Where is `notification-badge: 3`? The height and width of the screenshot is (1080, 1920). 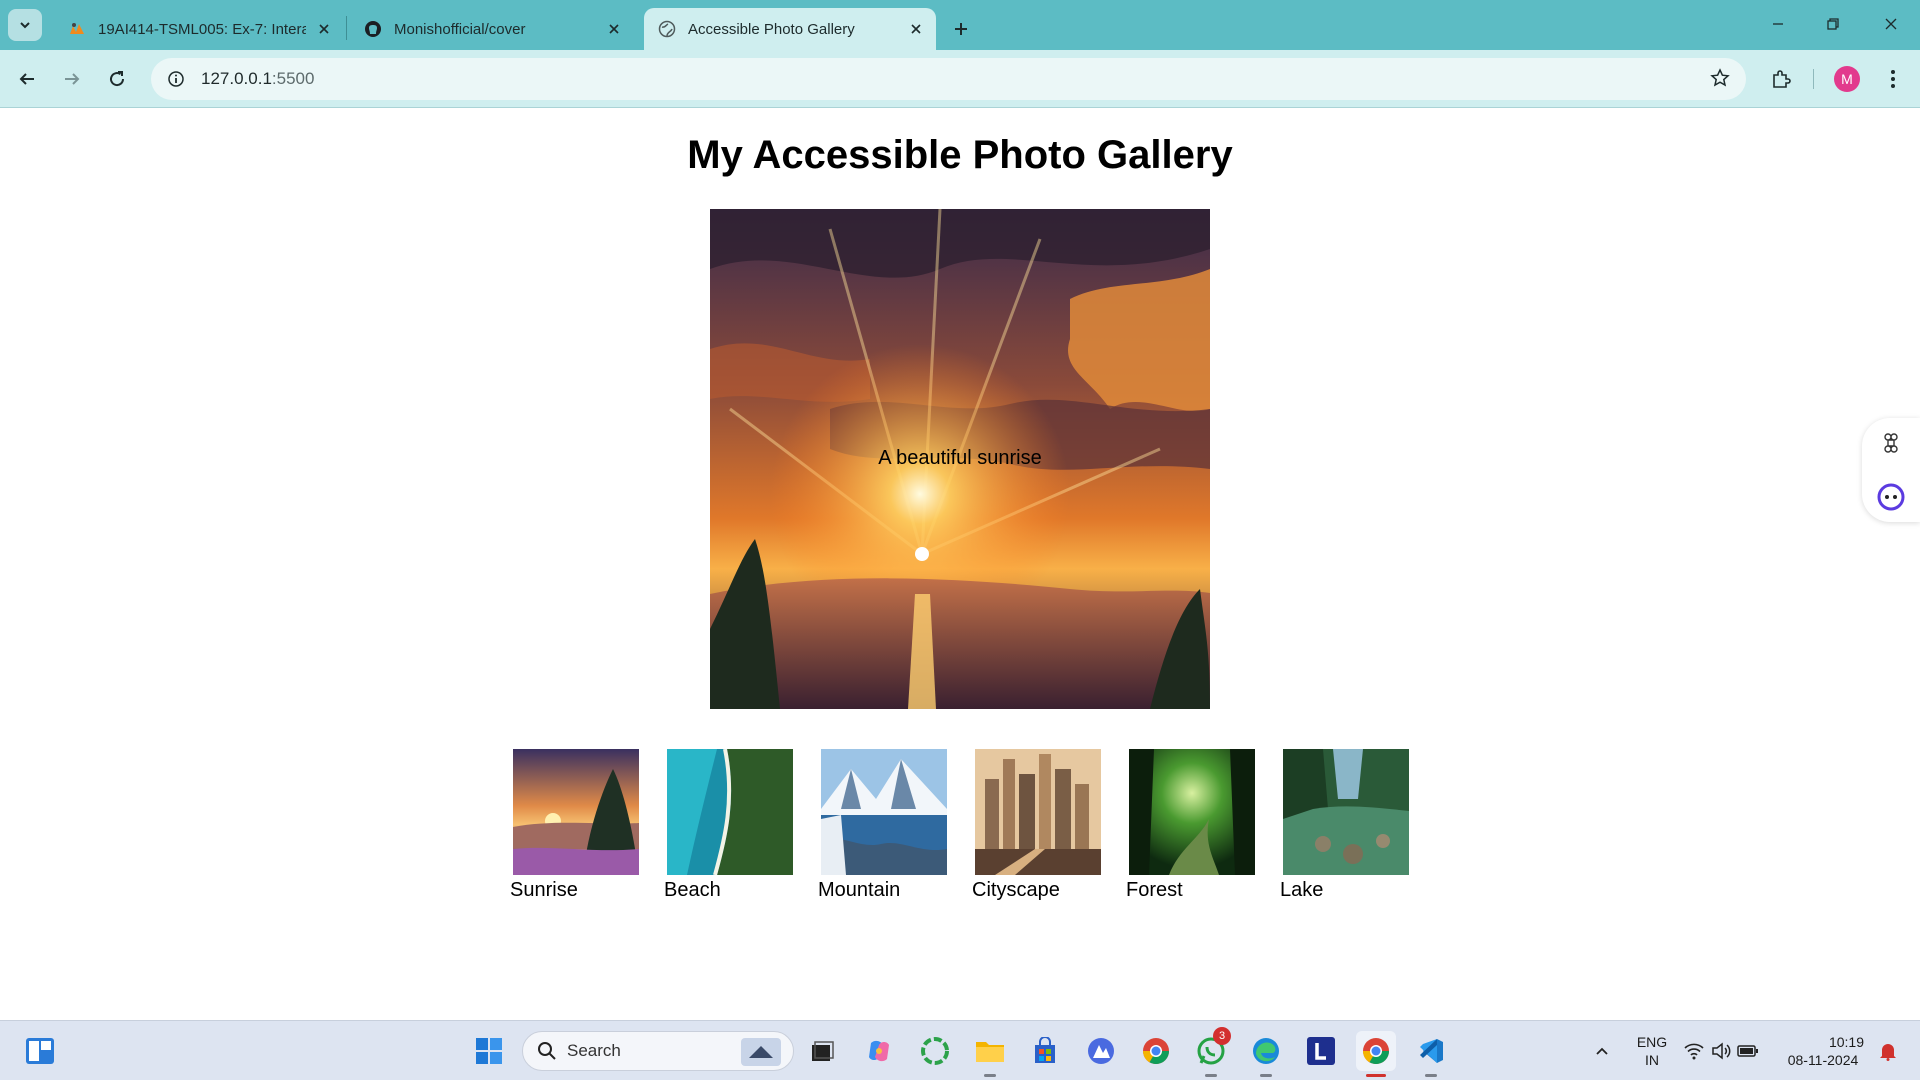
notification-badge: 3 is located at coordinates (1222, 1036).